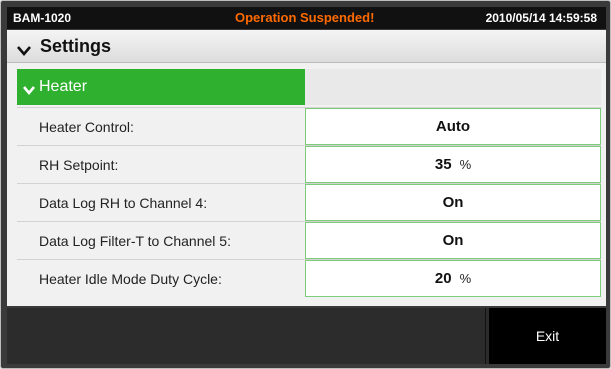  What do you see at coordinates (541, 18) in the screenshot?
I see `clock: 2010/05/14 14:59:58` at bounding box center [541, 18].